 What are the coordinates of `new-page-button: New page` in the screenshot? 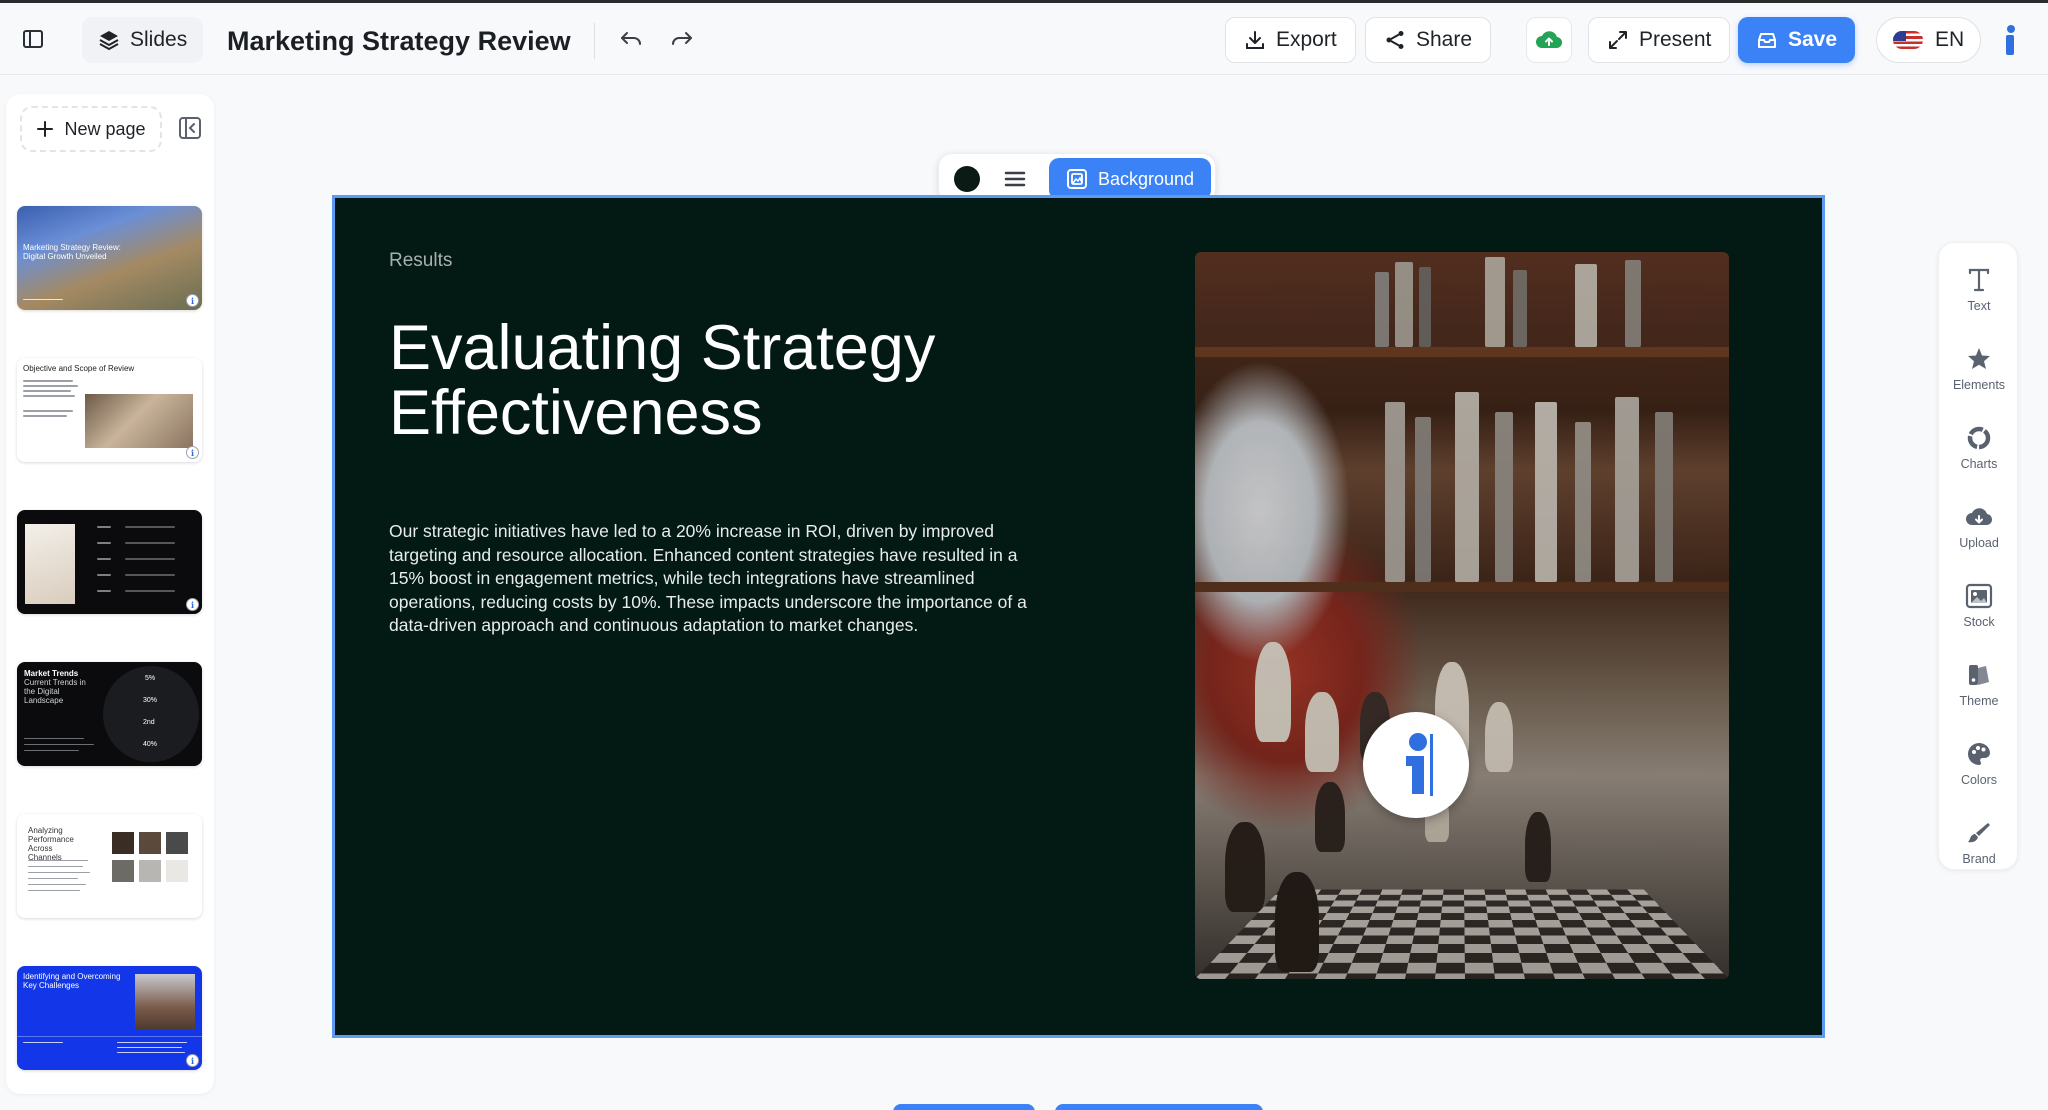 It's located at (91, 129).